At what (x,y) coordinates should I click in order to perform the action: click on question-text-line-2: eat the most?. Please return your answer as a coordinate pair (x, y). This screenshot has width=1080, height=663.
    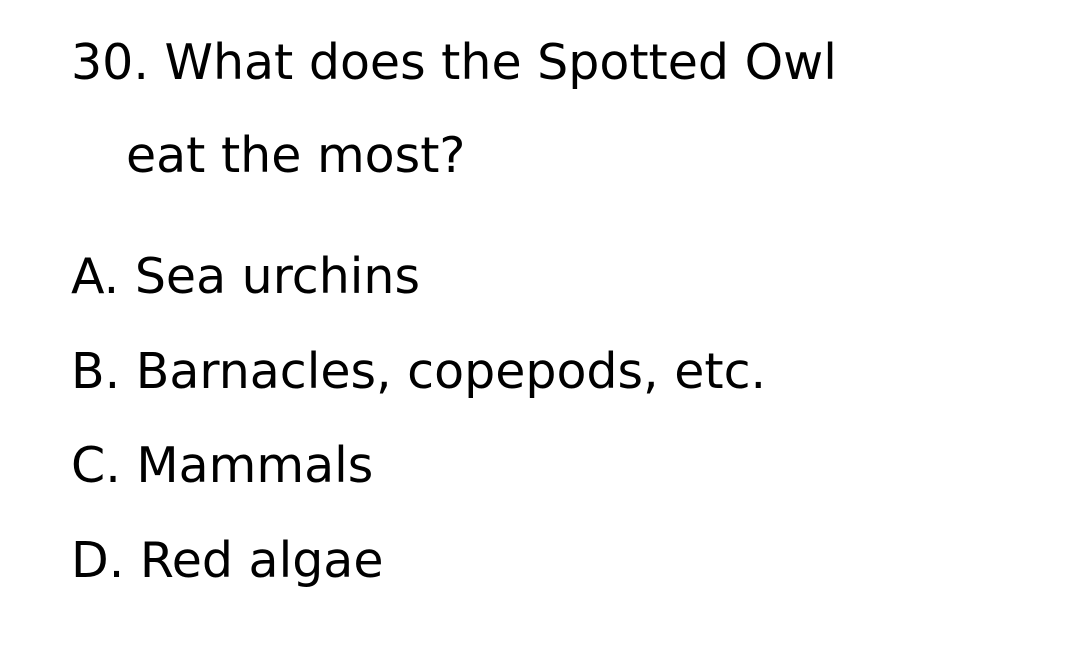
    Looking at the image, I should click on (296, 155).